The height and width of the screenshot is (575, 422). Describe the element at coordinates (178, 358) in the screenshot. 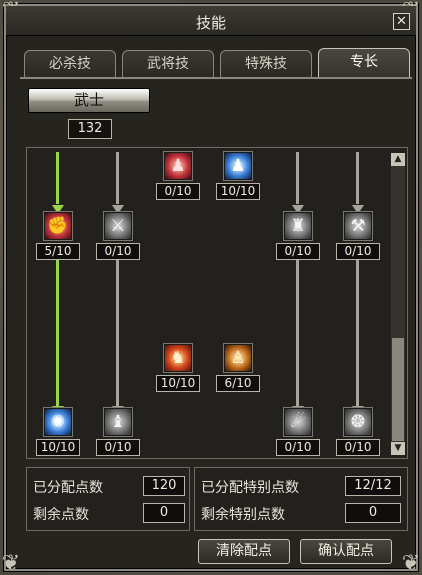

I see `flame-warrior-icon: ♞` at that location.